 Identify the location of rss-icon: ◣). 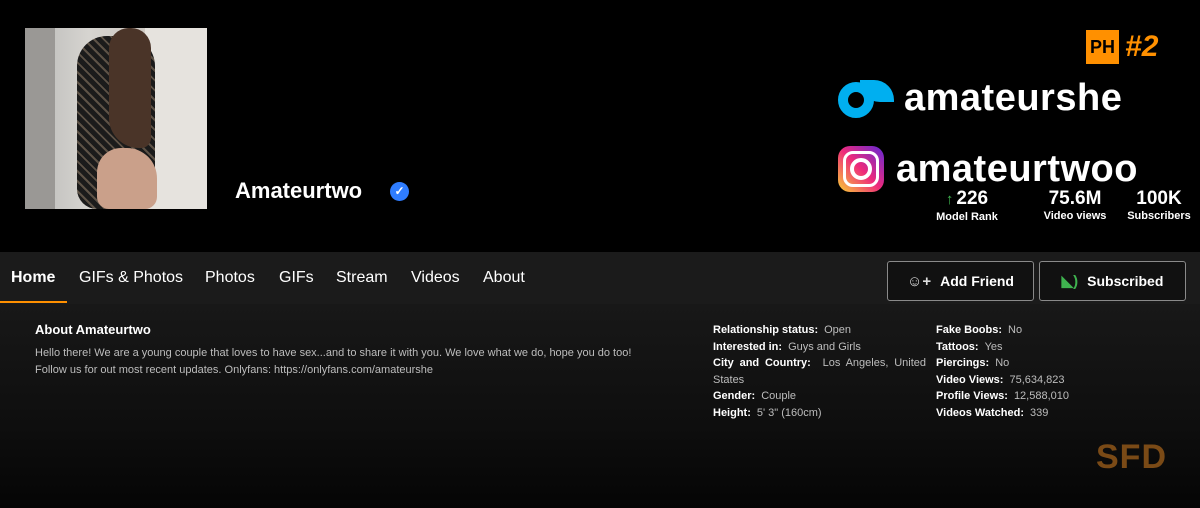
(1070, 281).